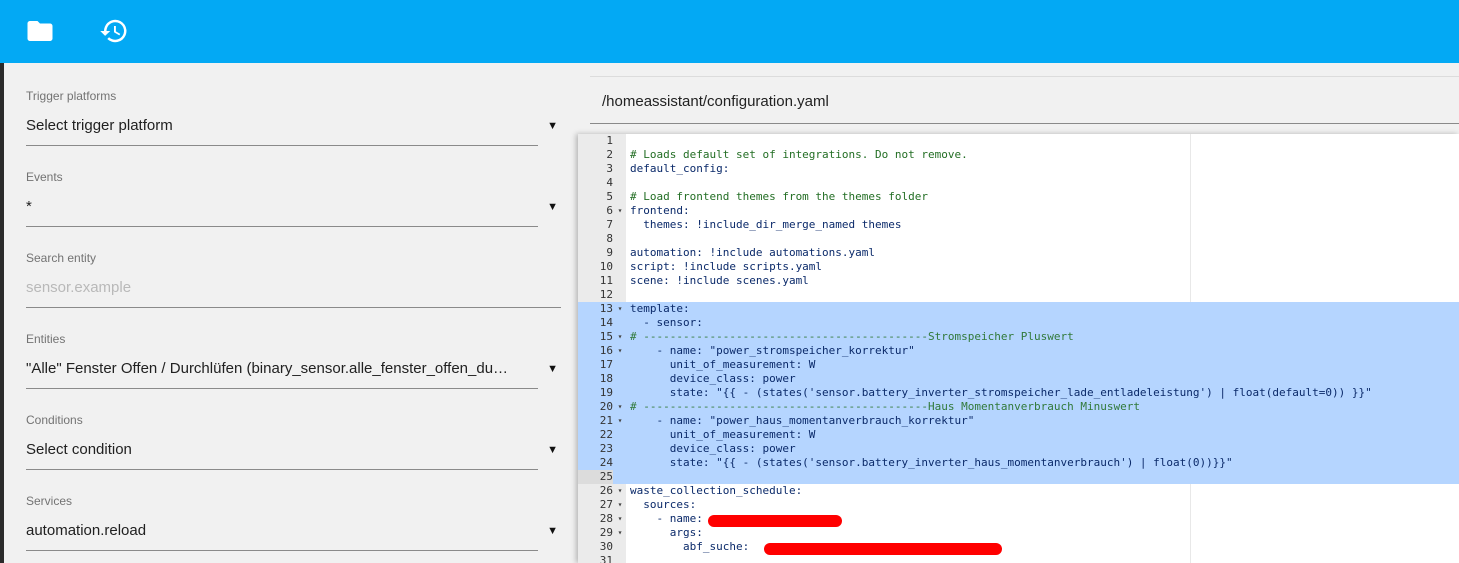  What do you see at coordinates (1018, 491) in the screenshot?
I see `code-line: 26 ▾ waste_collection_schedule:` at bounding box center [1018, 491].